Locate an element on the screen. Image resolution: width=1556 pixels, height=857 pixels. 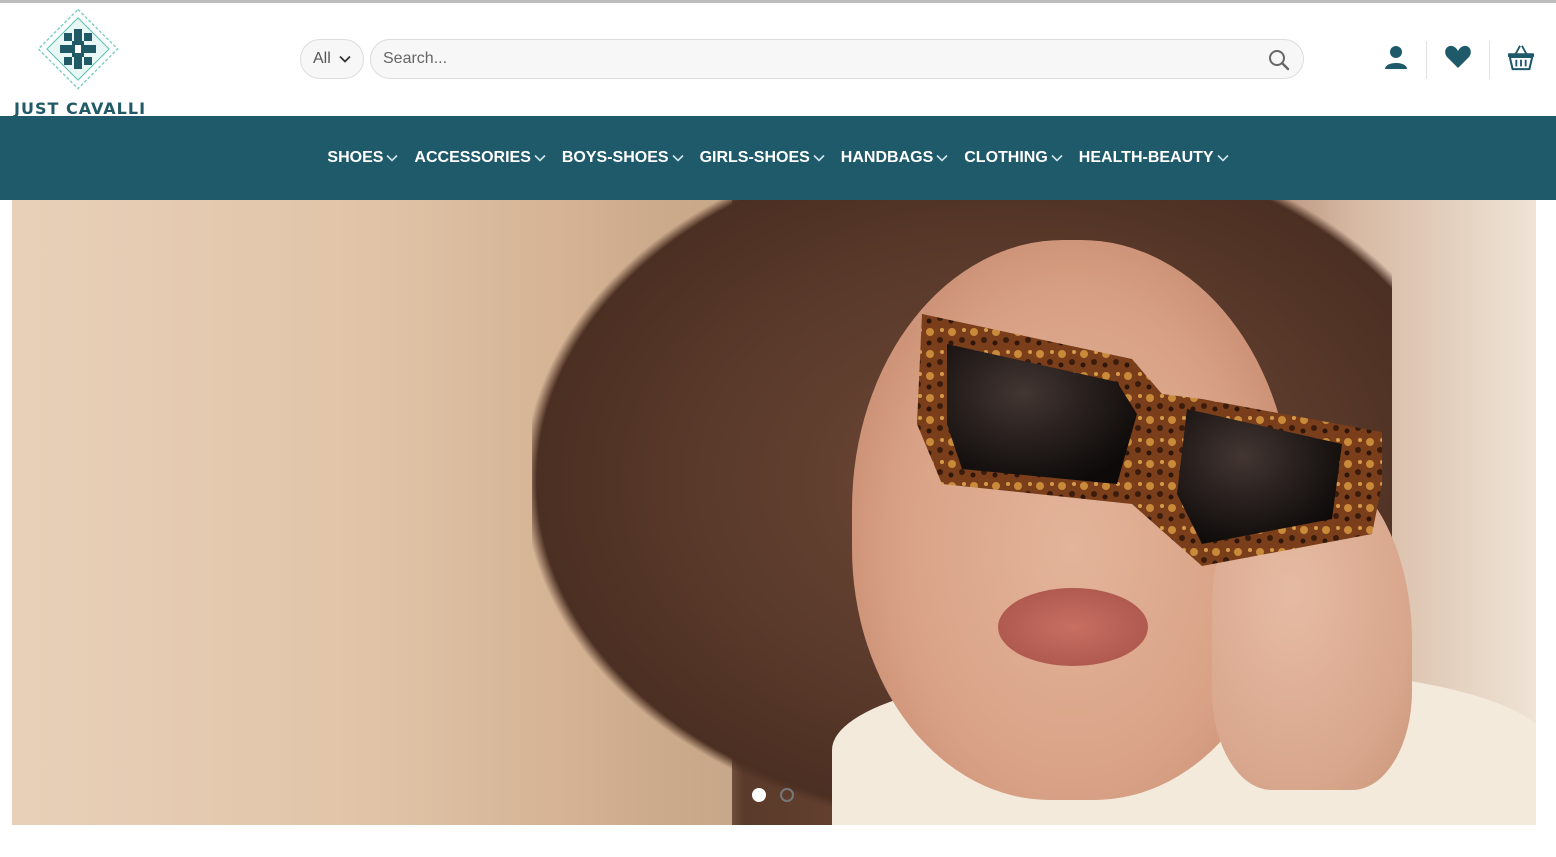
search-input is located at coordinates (813, 59).